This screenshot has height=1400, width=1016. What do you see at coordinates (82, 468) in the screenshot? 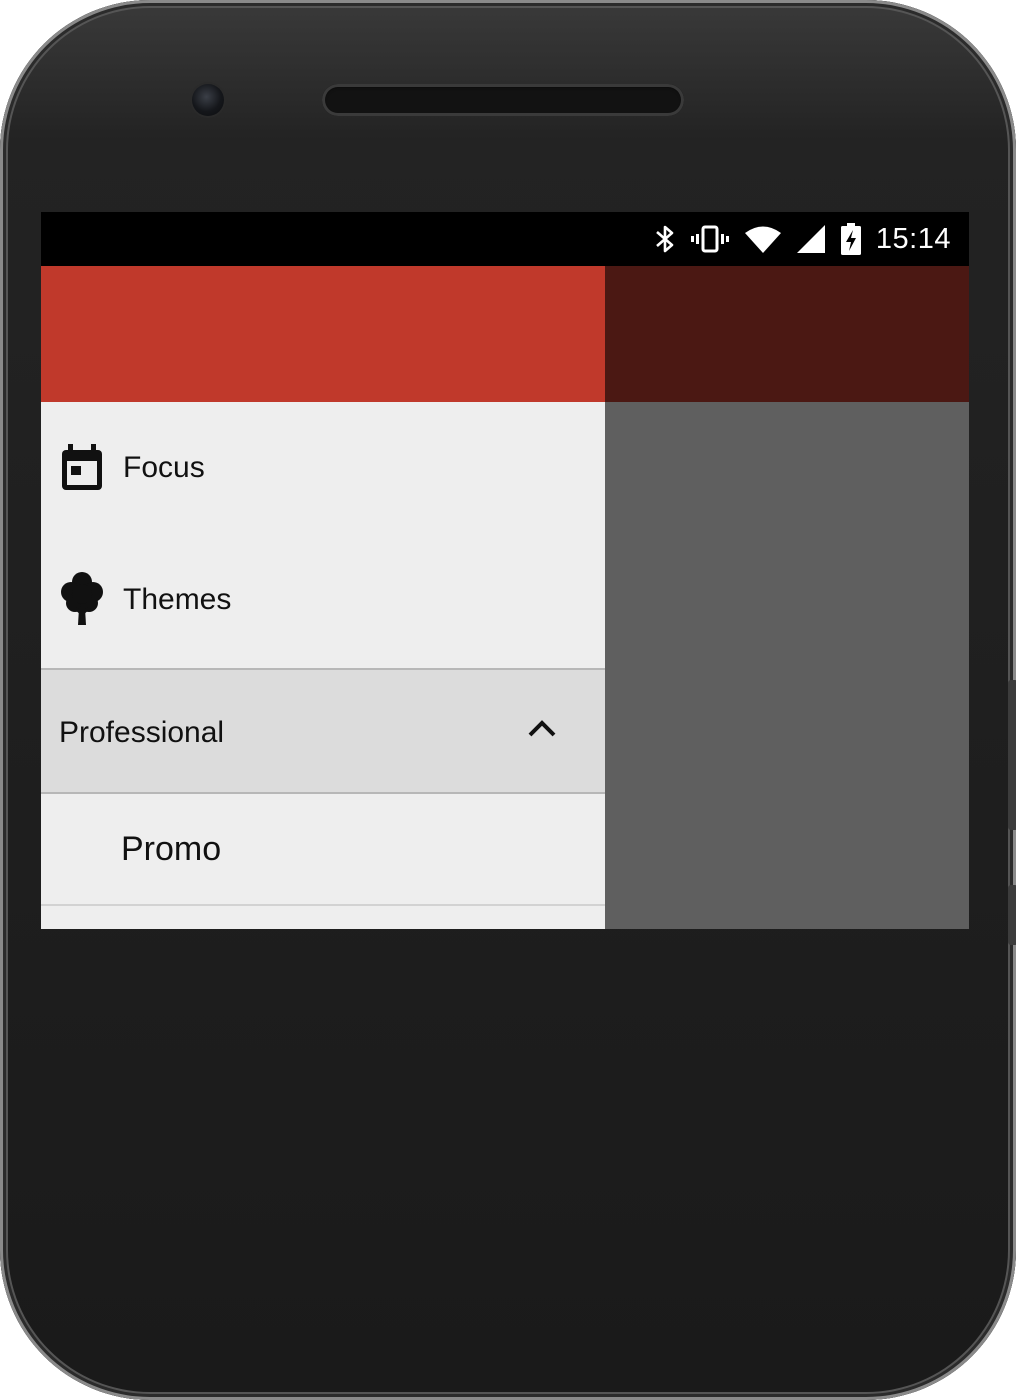
I see `calendar-today-icon` at bounding box center [82, 468].